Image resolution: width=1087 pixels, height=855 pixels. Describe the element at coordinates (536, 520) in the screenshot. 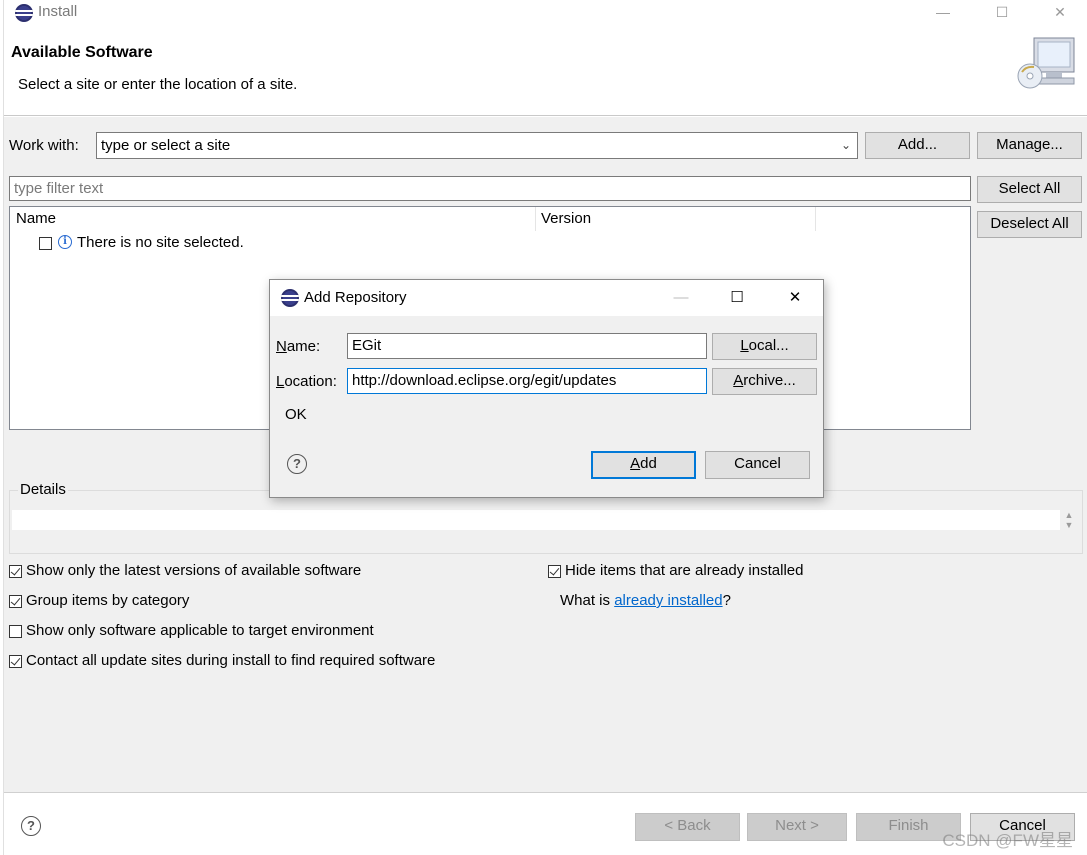

I see `details-text` at that location.